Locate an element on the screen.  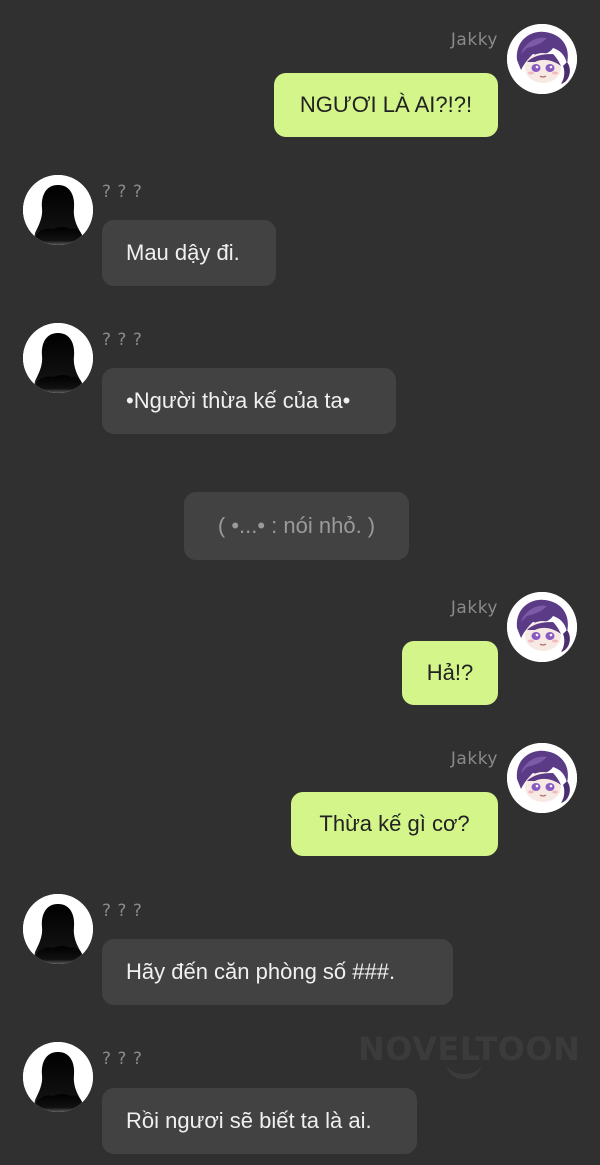
message-bubble: •Người thừa kế của ta• is located at coordinates (249, 401).